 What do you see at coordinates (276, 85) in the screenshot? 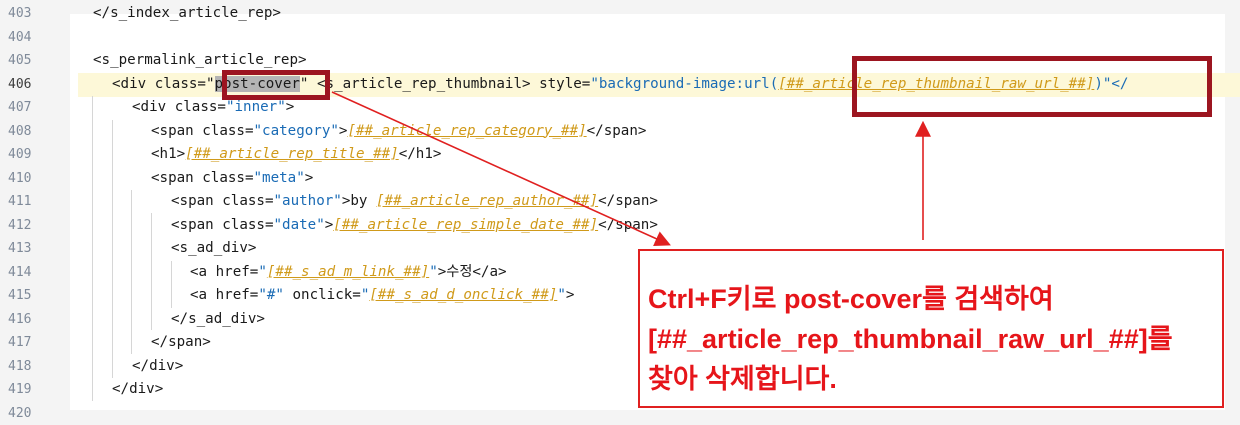
I see `highlight-box-post-cover` at bounding box center [276, 85].